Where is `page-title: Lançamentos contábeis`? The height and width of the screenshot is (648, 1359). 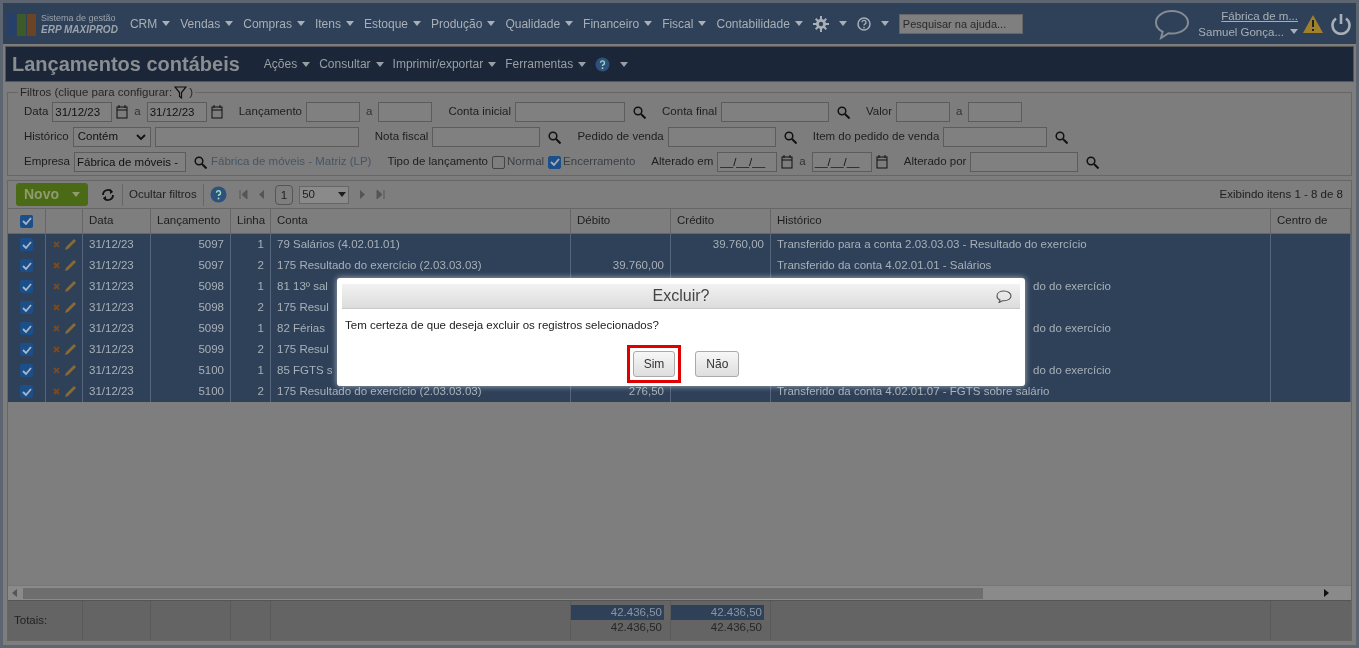
page-title: Lançamentos contábeis is located at coordinates (126, 64).